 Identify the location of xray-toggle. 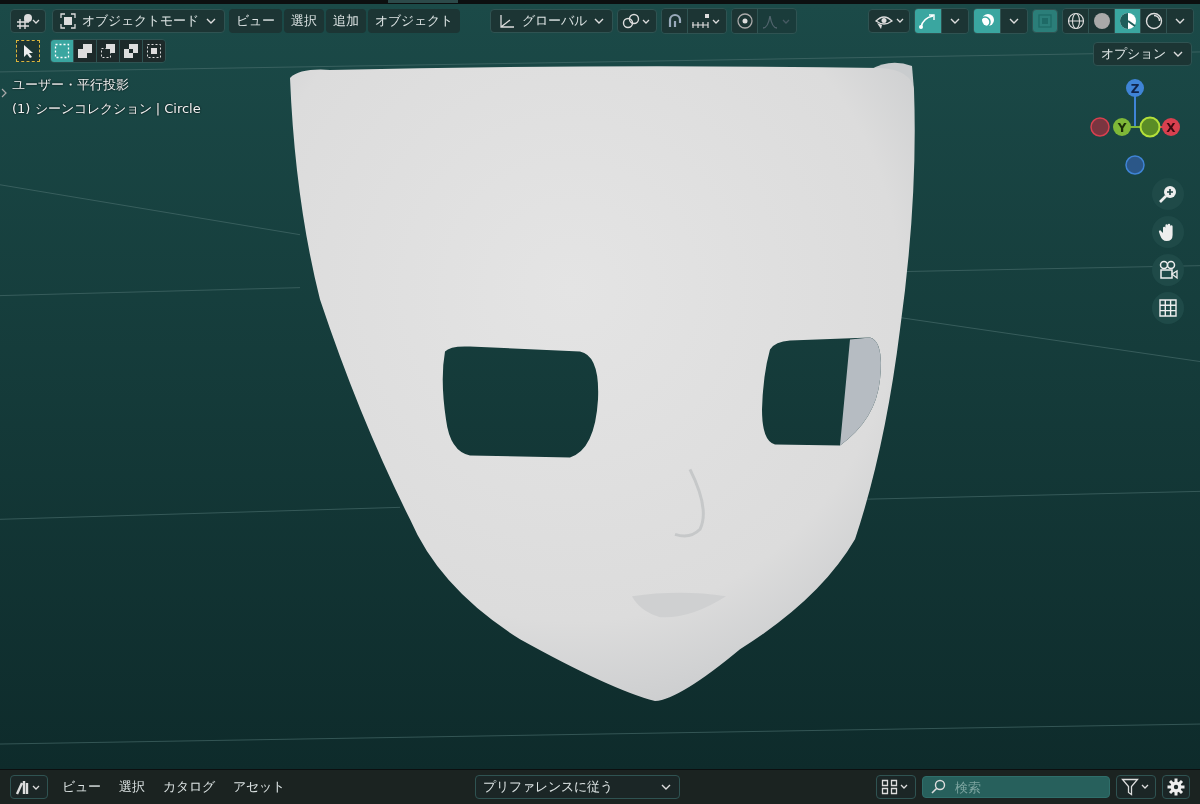
(1045, 21).